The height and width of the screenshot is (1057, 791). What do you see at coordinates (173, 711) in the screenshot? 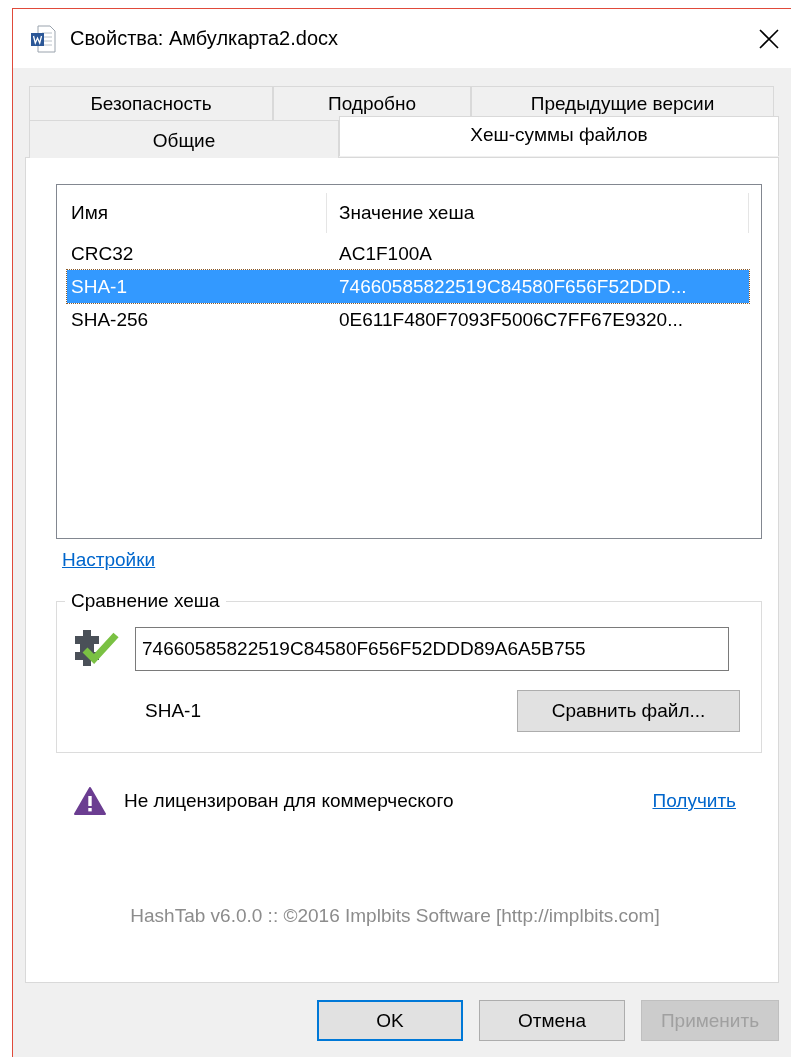
I see `algorithm-label: SHA-1` at bounding box center [173, 711].